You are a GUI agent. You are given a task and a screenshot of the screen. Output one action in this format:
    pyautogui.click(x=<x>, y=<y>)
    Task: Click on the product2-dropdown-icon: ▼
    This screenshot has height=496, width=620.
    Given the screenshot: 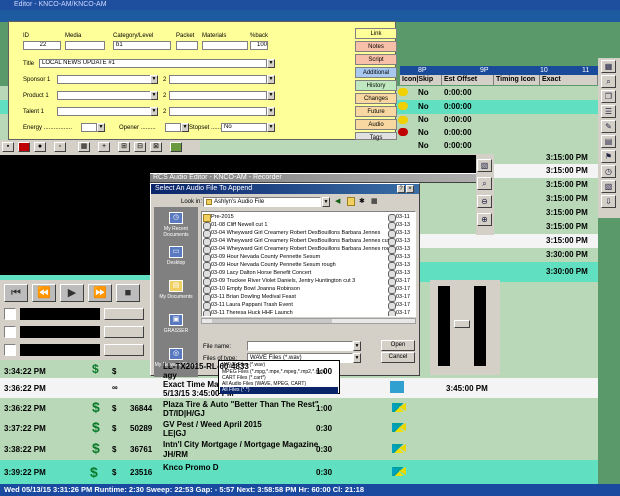 What is the action you would take?
    pyautogui.click(x=271, y=95)
    